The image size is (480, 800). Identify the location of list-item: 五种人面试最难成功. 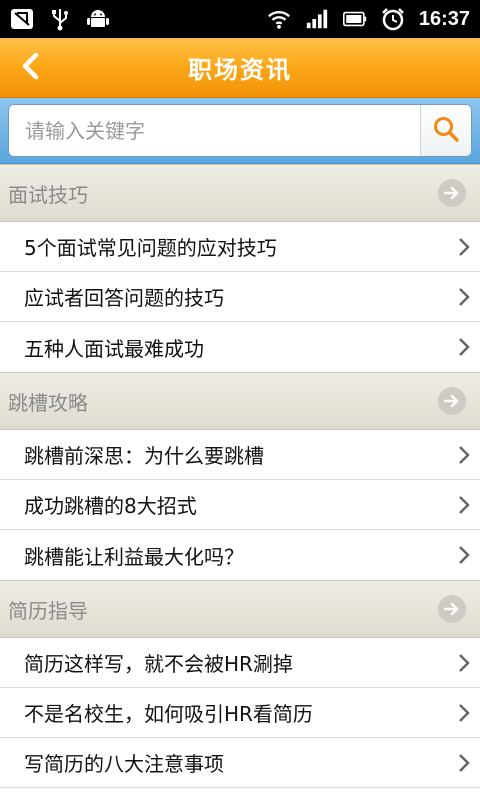
(240, 347).